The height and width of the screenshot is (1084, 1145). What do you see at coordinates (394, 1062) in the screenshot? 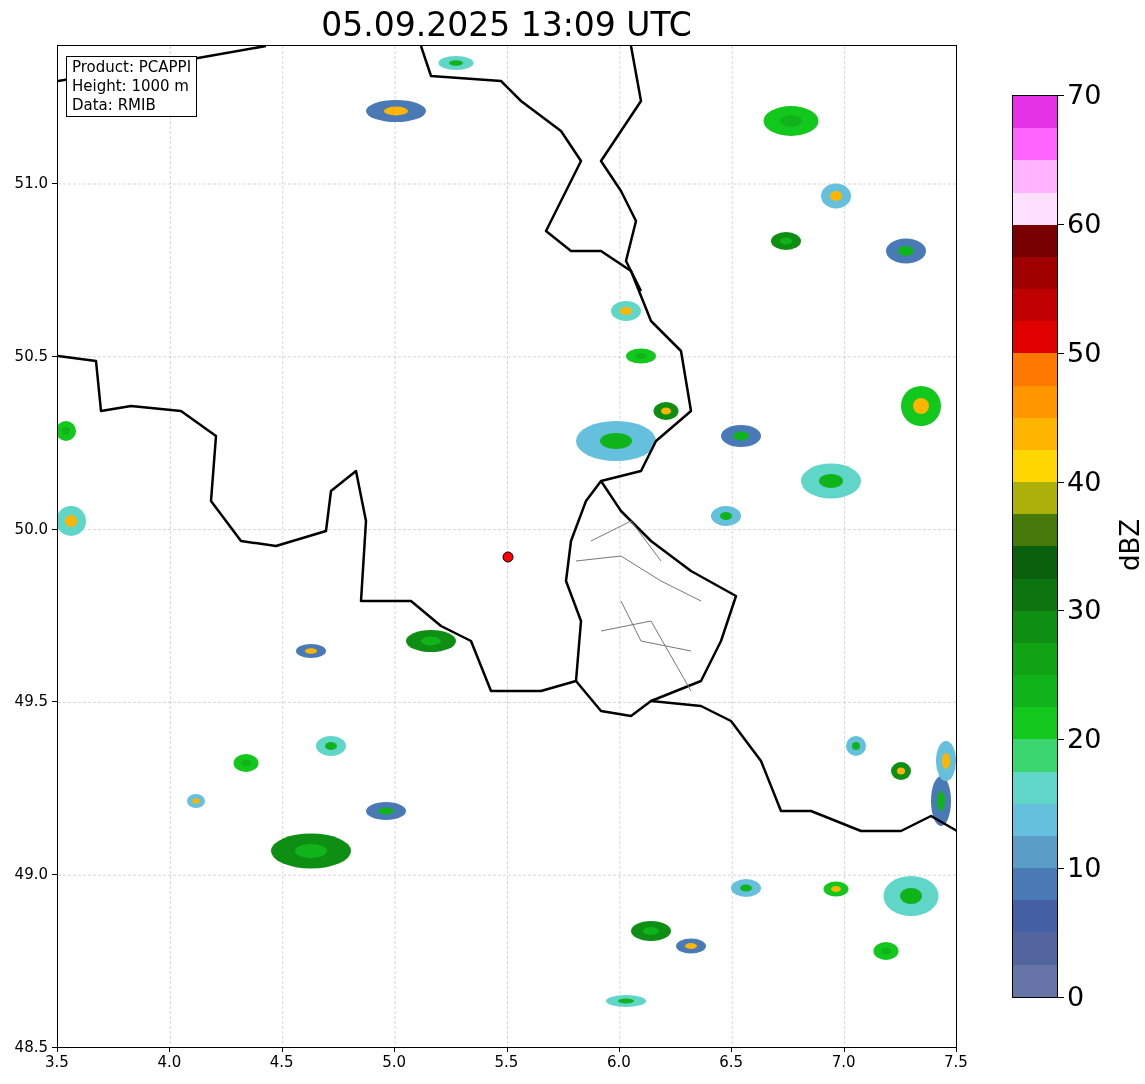
I see `x-tick-label: 5.0` at bounding box center [394, 1062].